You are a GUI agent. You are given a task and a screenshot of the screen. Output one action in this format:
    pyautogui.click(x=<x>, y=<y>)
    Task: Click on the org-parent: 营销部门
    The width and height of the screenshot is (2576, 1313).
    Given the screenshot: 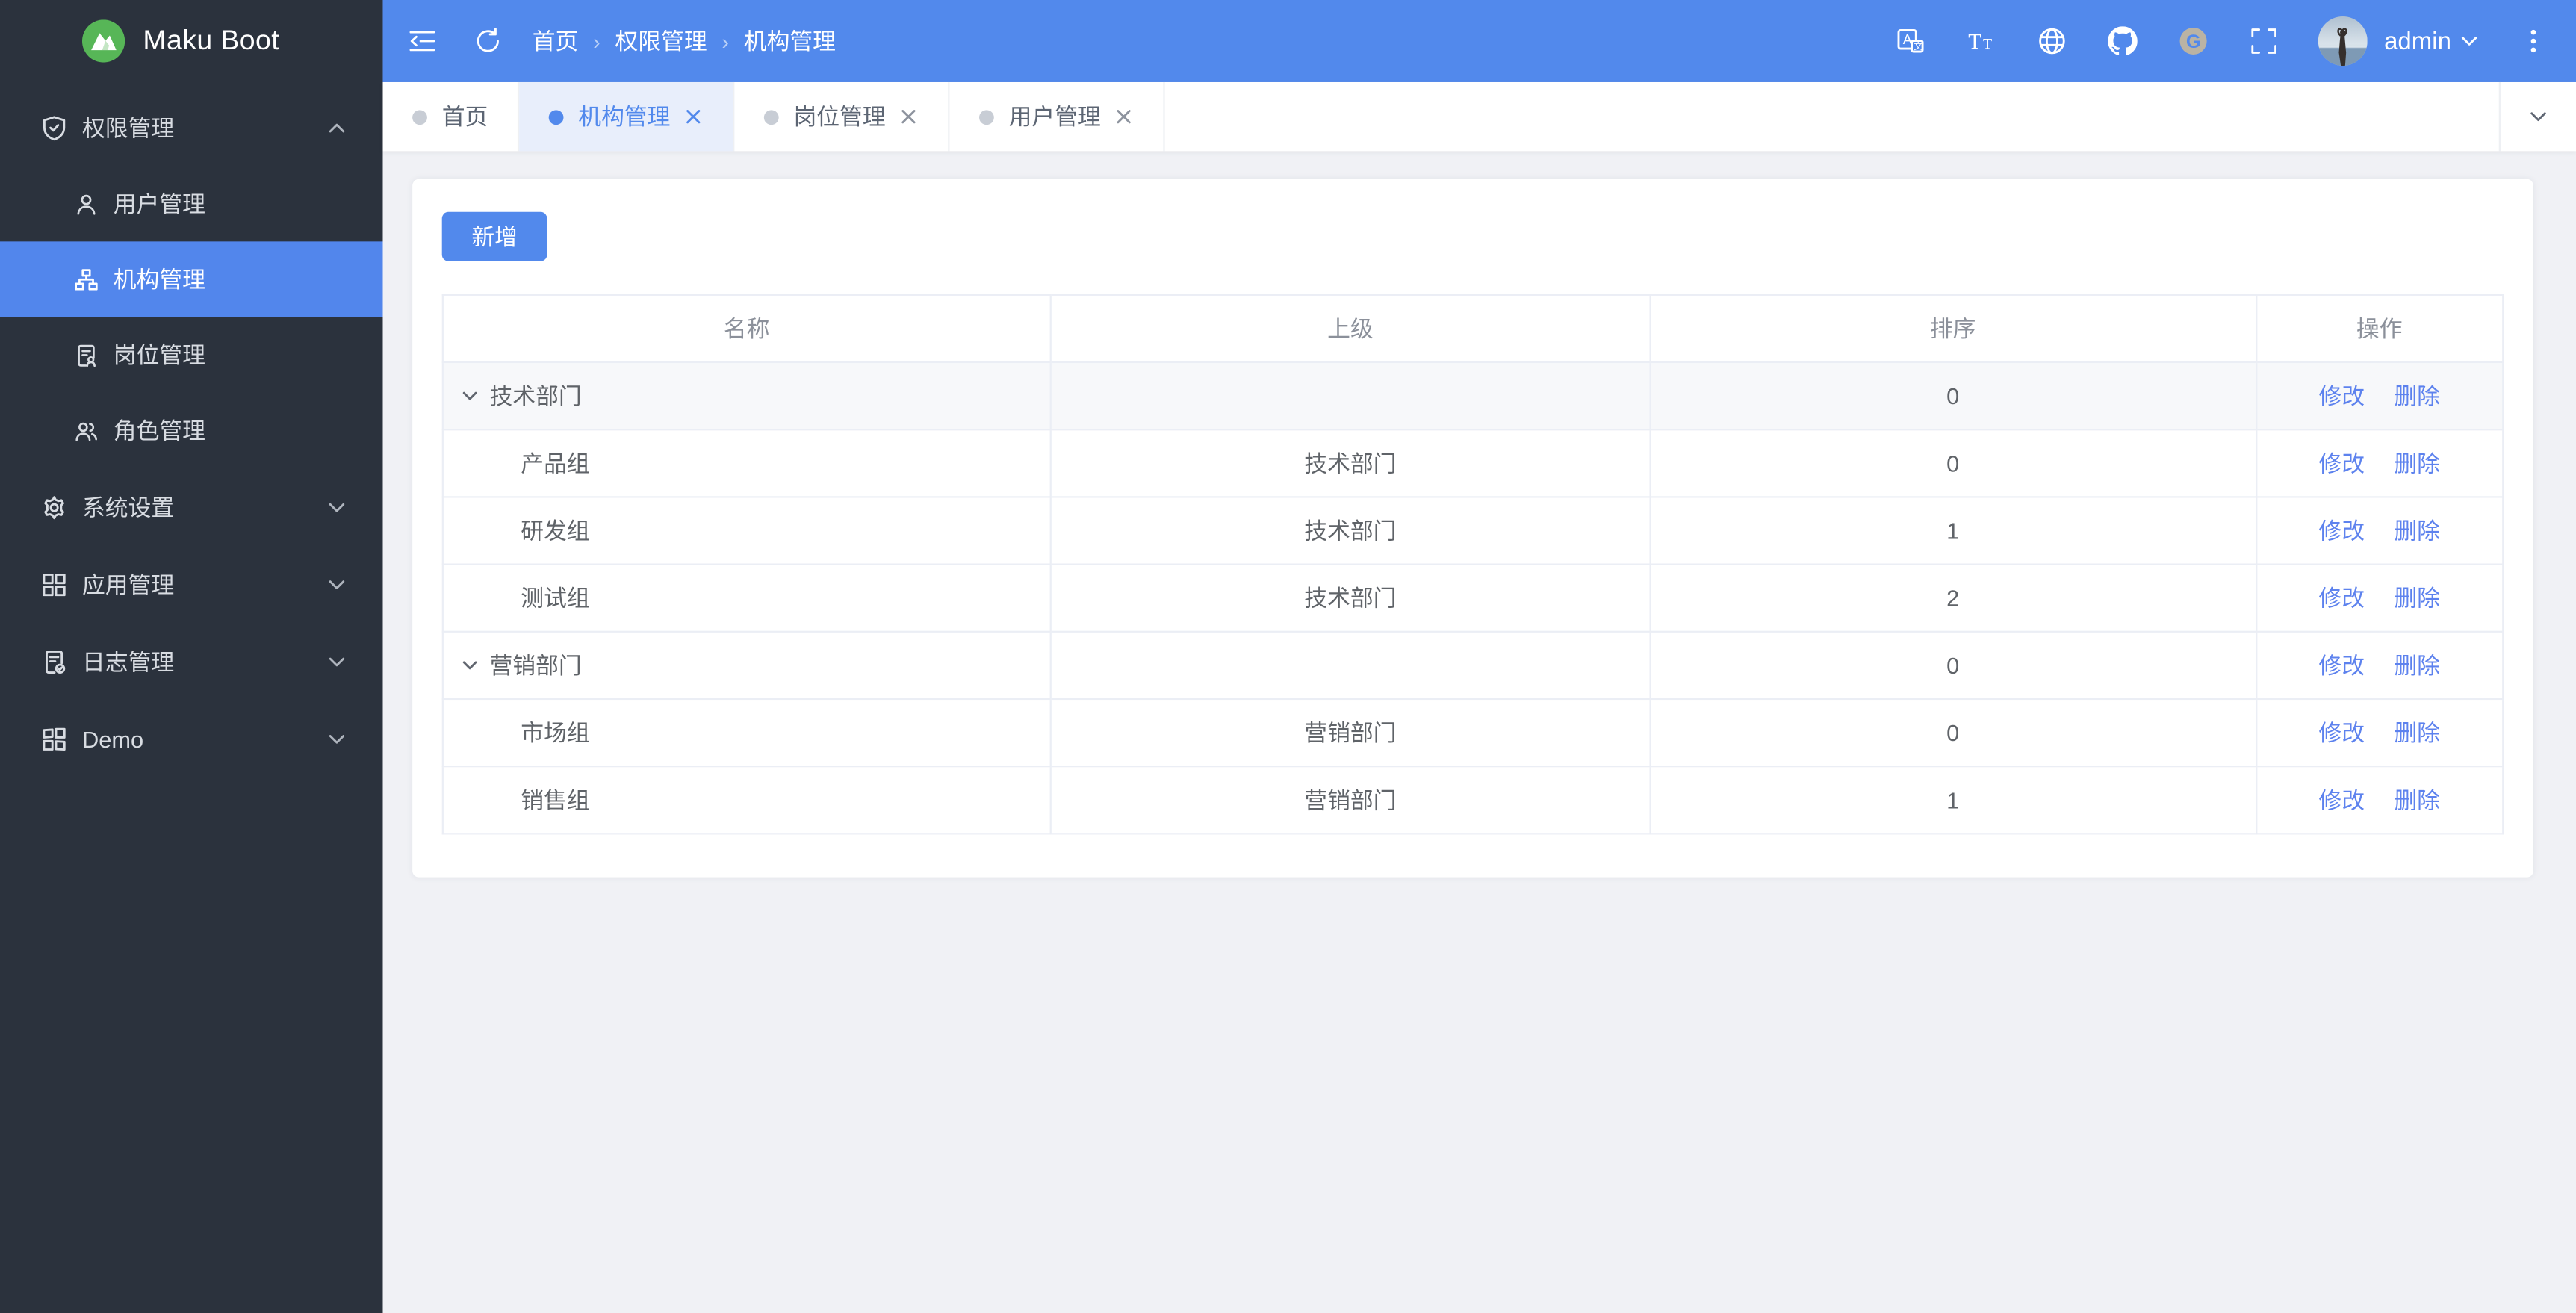 What is the action you would take?
    pyautogui.click(x=1350, y=800)
    